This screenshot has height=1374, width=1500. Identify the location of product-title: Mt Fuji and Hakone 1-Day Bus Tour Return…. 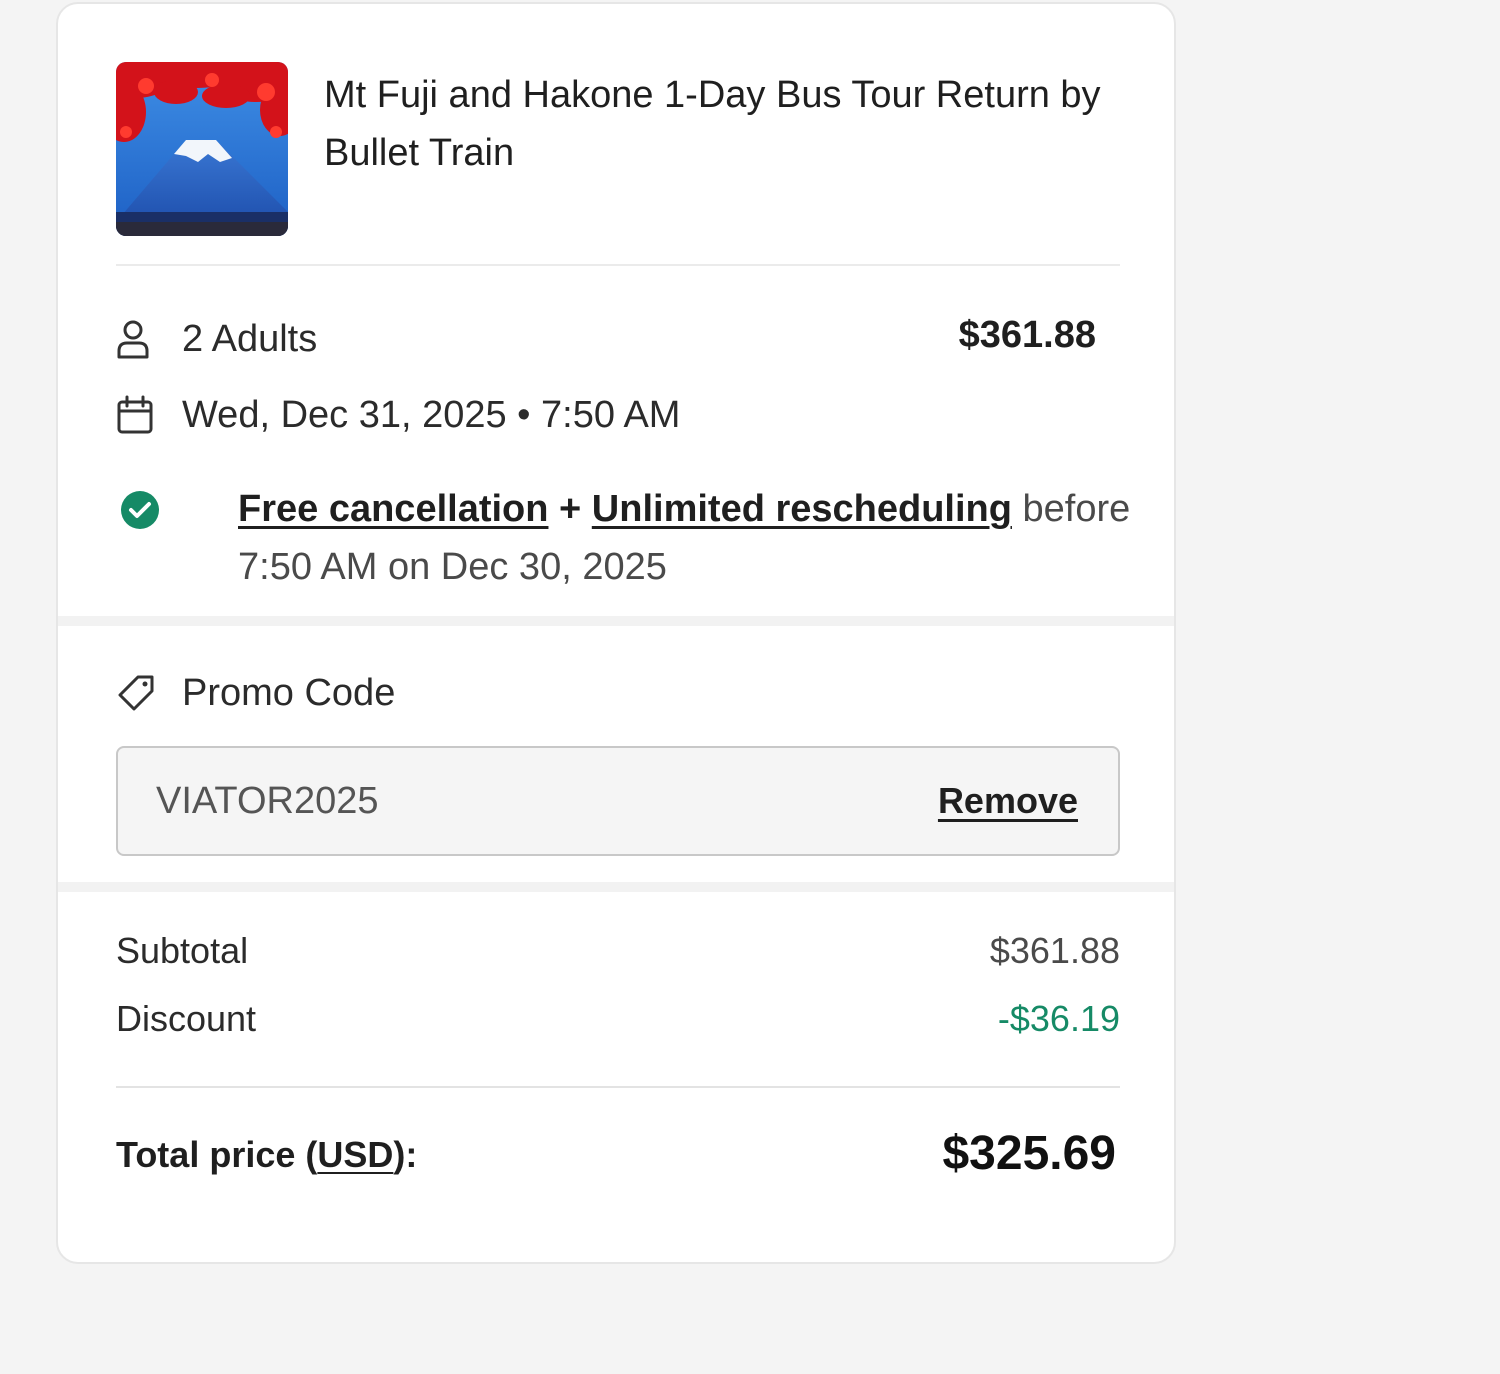
(719, 124).